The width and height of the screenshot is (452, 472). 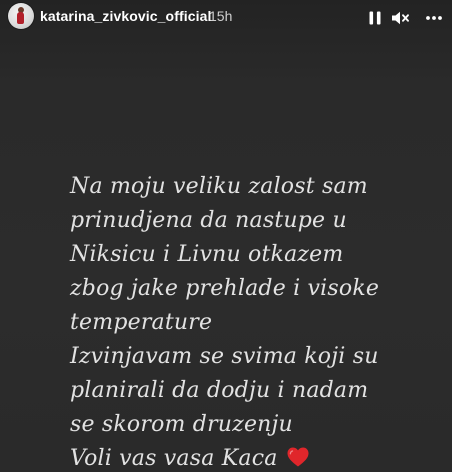 I want to click on timestamp: 15h, so click(x=221, y=16).